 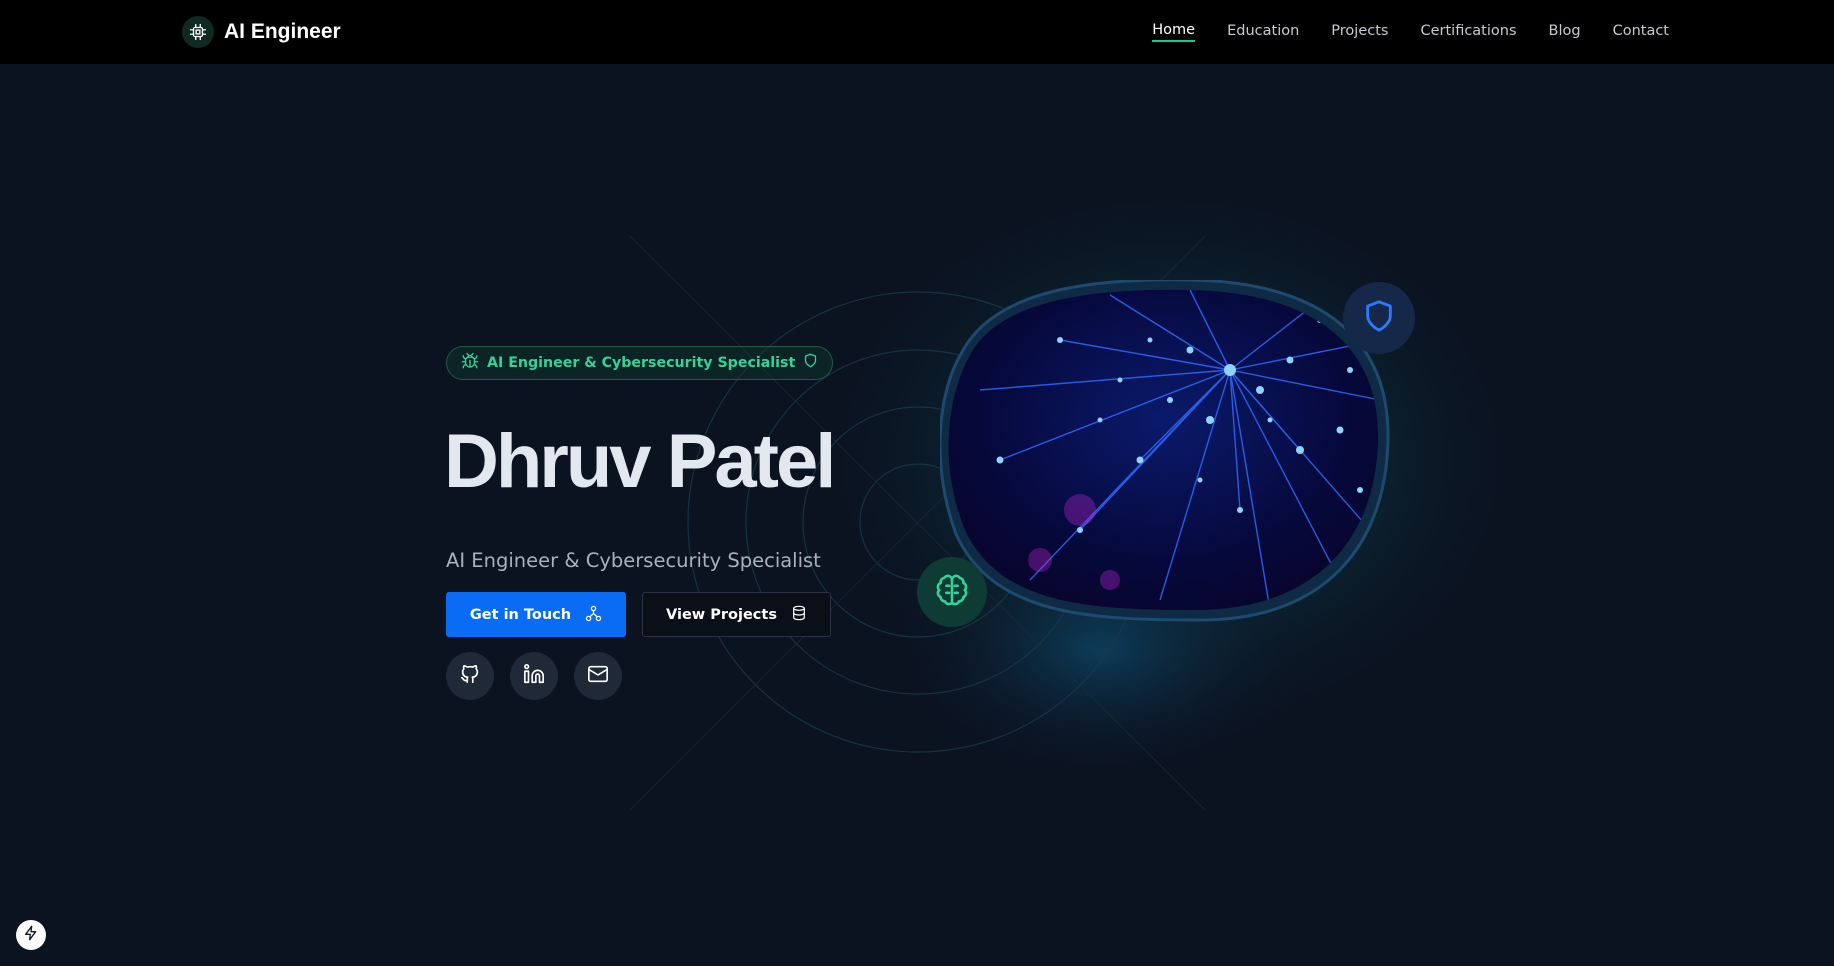 I want to click on brand-title: AI Engineer, so click(x=282, y=31).